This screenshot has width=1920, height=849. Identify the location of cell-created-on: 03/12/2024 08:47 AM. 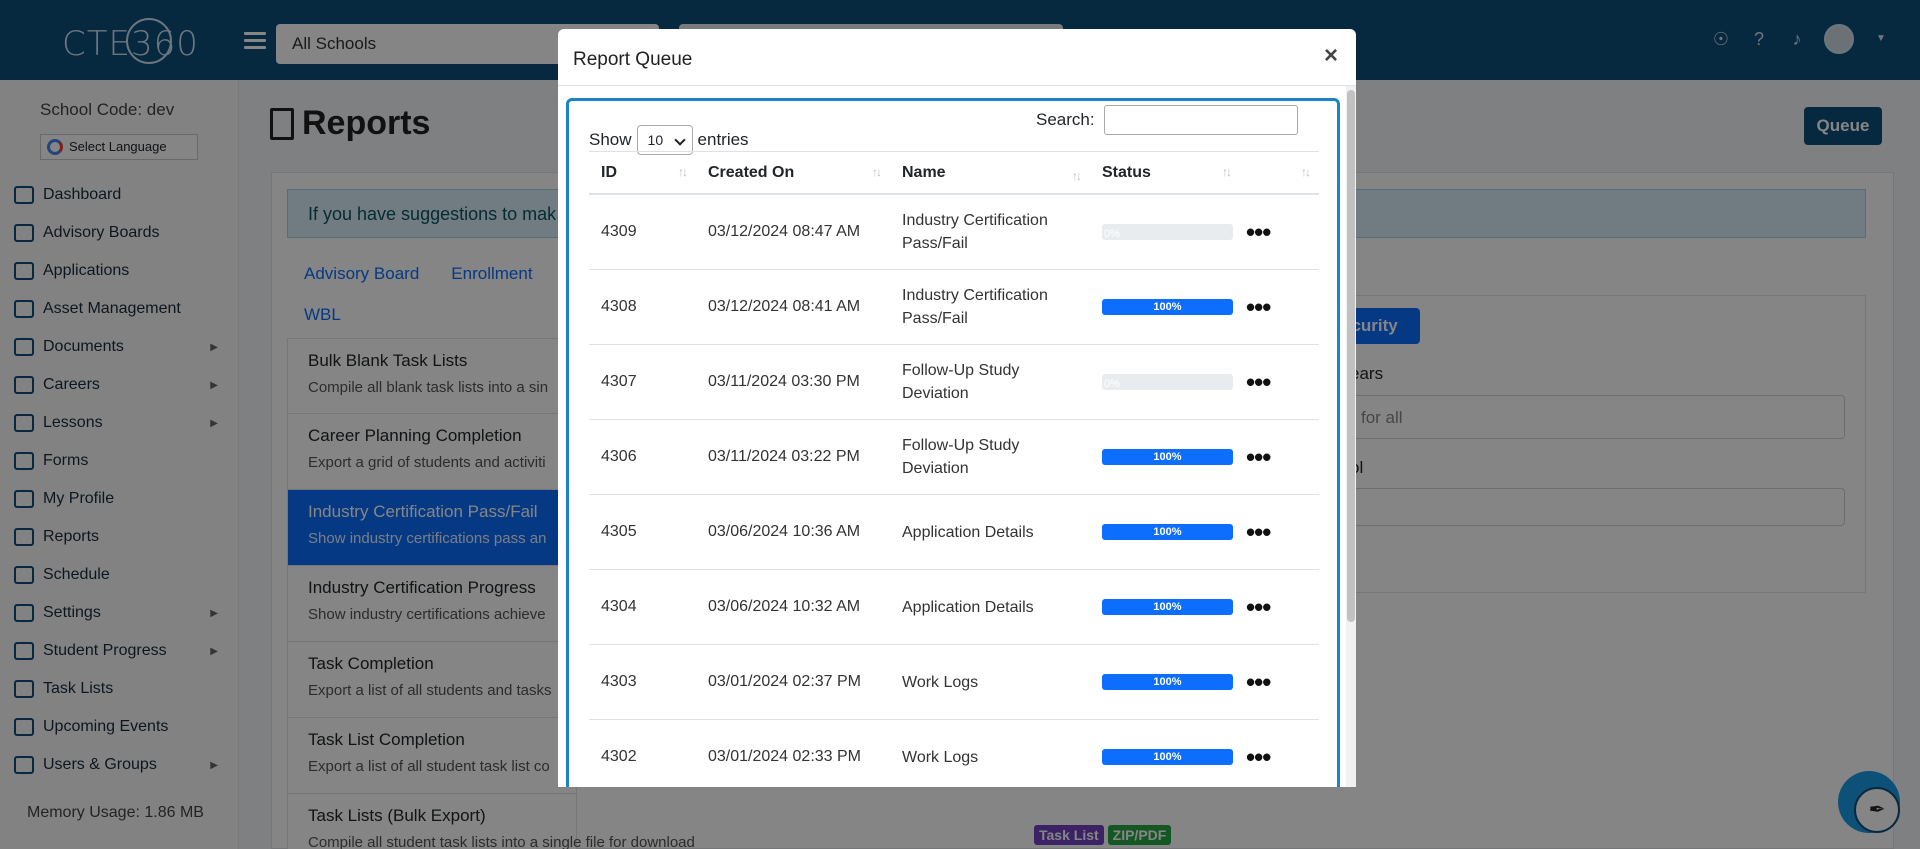
(784, 231).